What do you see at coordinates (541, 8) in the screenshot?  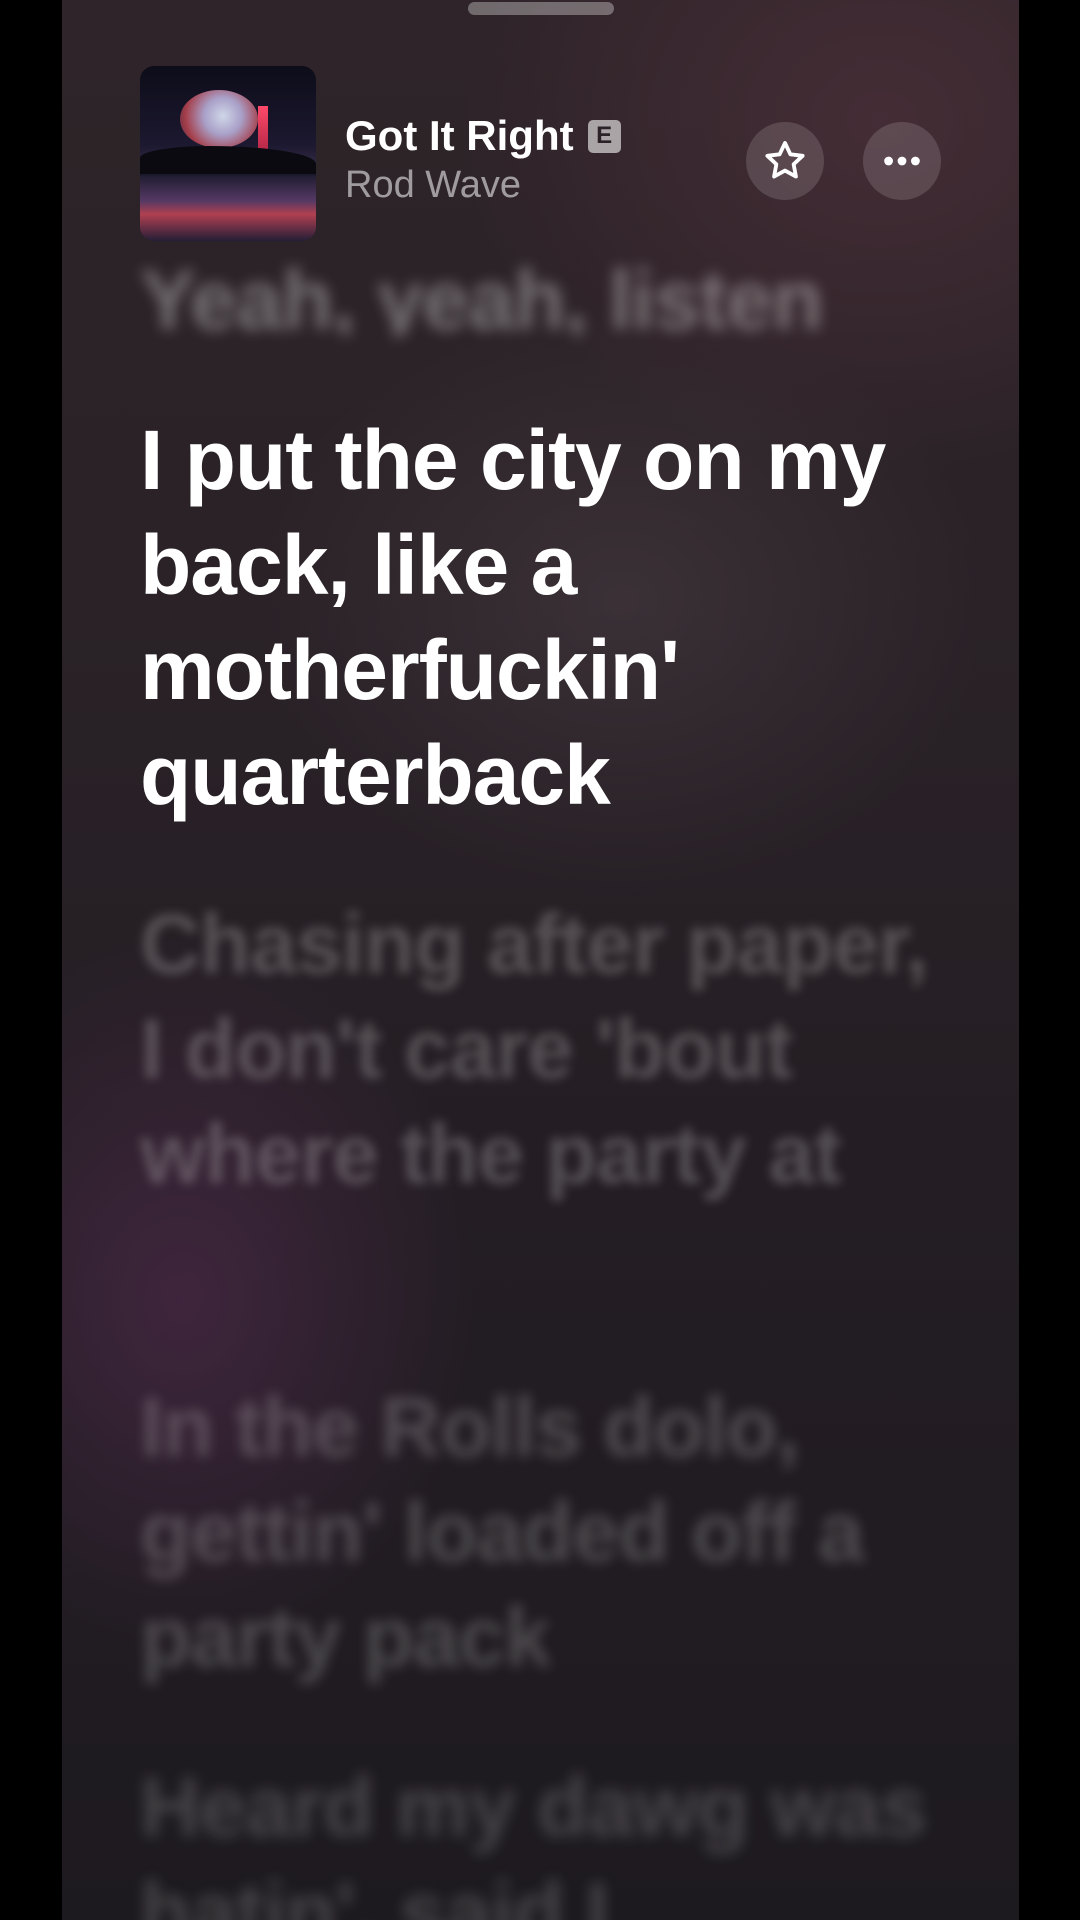 I see `sheet-grabber` at bounding box center [541, 8].